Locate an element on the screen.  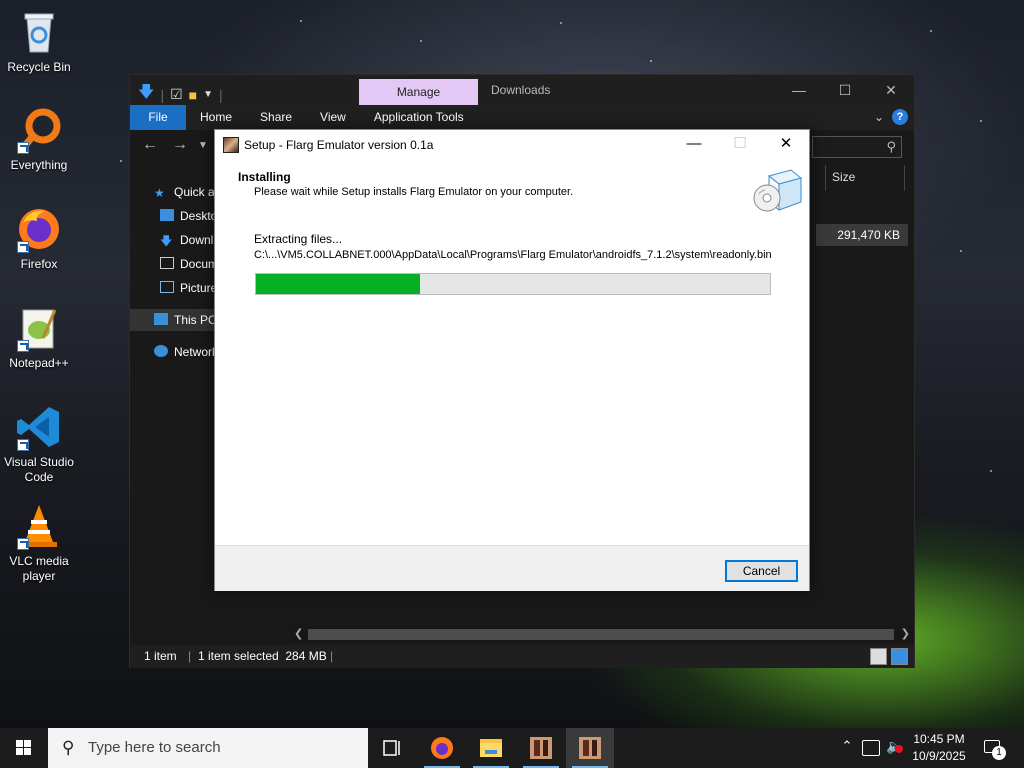
show-hidden-icons-button: ⌃ is located at coordinates (847, 748).